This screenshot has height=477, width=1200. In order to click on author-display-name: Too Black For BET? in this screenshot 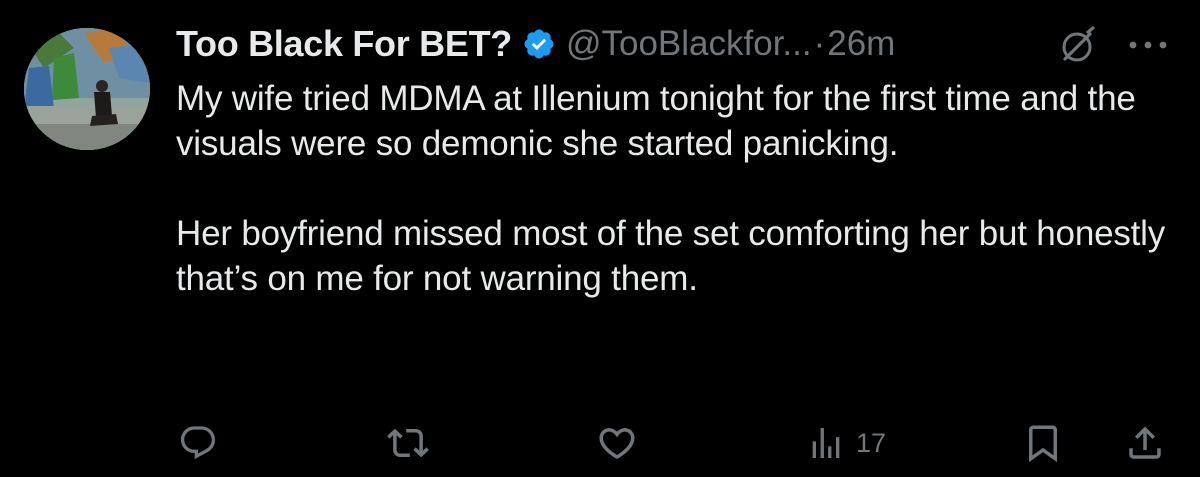, I will do `click(344, 44)`.